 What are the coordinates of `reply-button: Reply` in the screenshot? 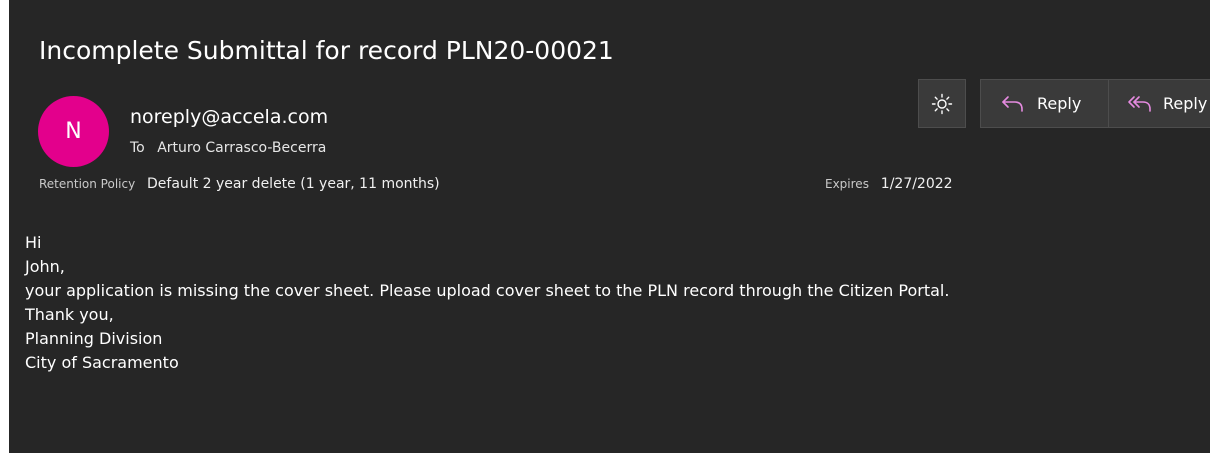 It's located at (1044, 103).